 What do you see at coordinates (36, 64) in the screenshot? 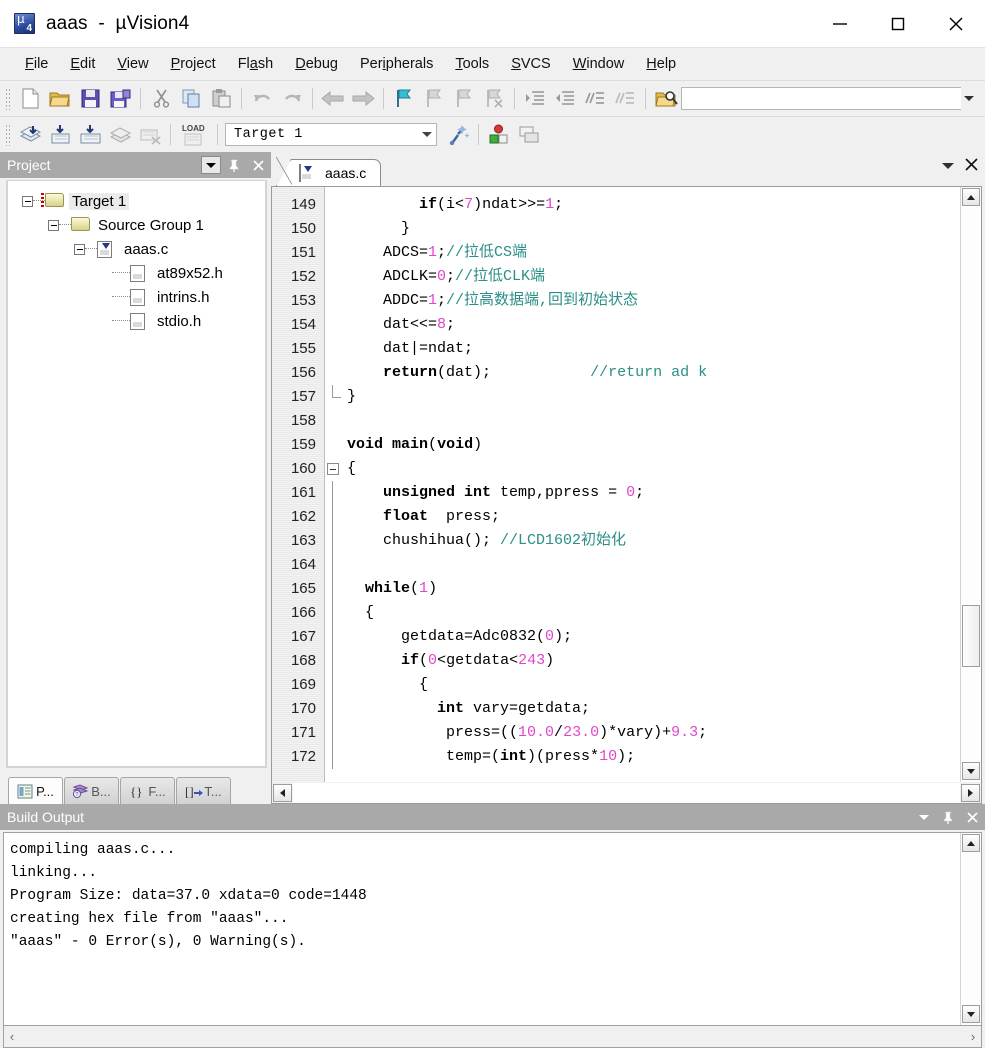
I see `menu-file: File` at bounding box center [36, 64].